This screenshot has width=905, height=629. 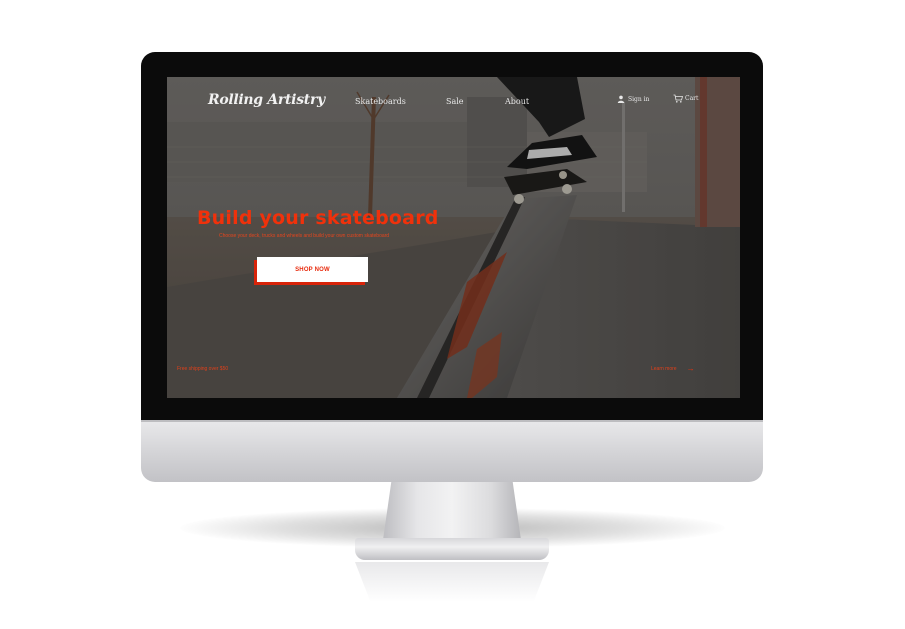 I want to click on learn-more-link: Learn more →, so click(x=673, y=369).